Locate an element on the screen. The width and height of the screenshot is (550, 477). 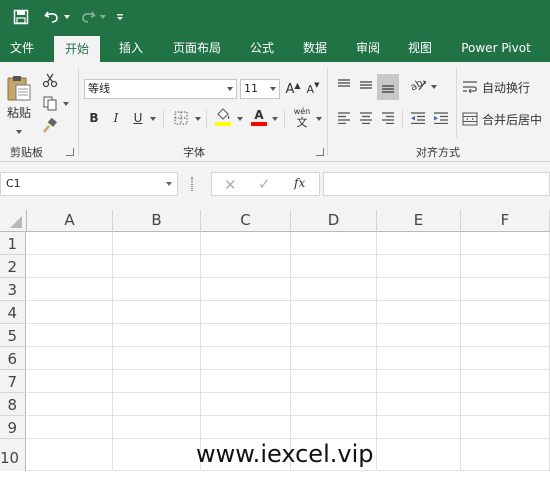
tab-home: 开始 is located at coordinates (77, 49).